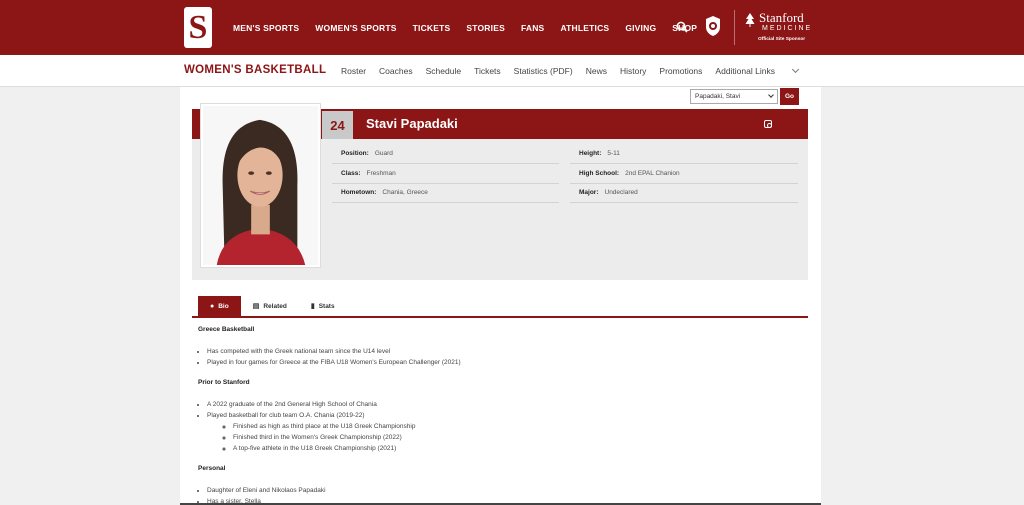 The height and width of the screenshot is (505, 1024). I want to click on sponsor-logo: Stanford MEDICINE Official Site Sponsor, so click(781, 29).